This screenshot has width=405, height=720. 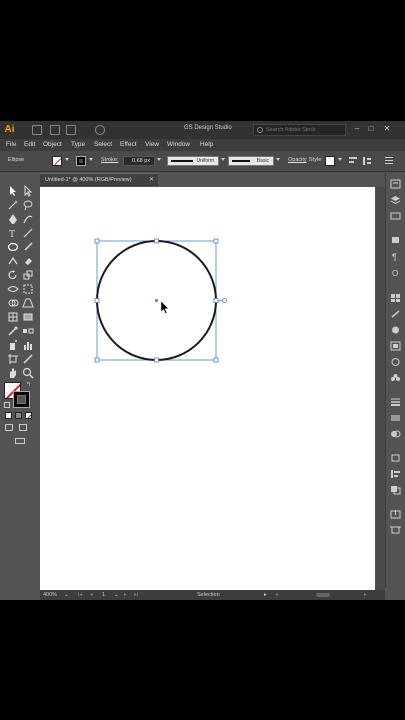 What do you see at coordinates (395, 378) in the screenshot?
I see `clubs-symbol-icon` at bounding box center [395, 378].